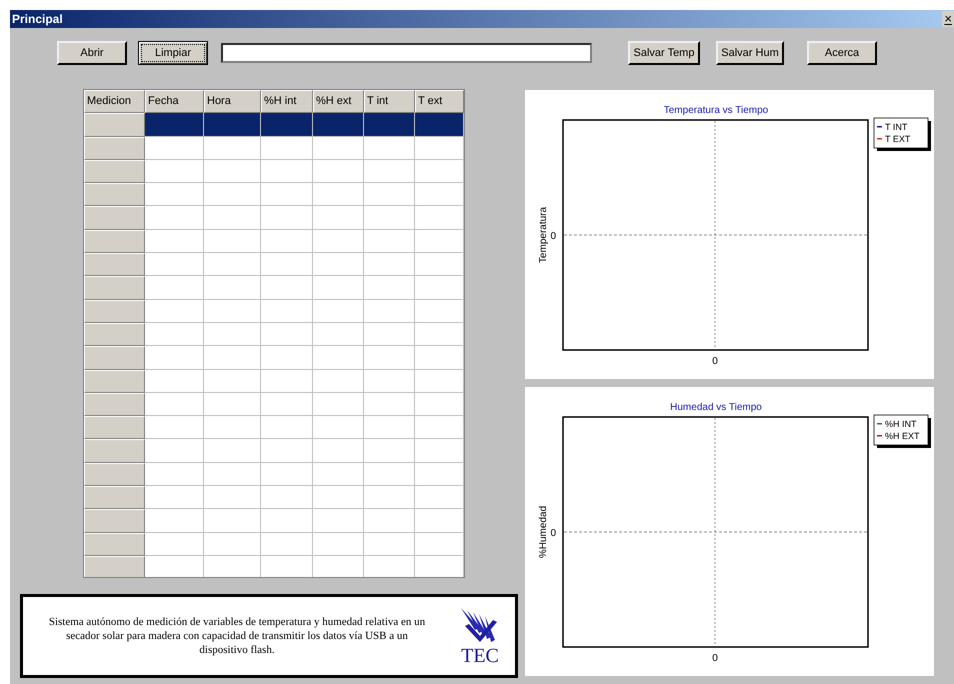  I want to click on column-header: T ext, so click(439, 102).